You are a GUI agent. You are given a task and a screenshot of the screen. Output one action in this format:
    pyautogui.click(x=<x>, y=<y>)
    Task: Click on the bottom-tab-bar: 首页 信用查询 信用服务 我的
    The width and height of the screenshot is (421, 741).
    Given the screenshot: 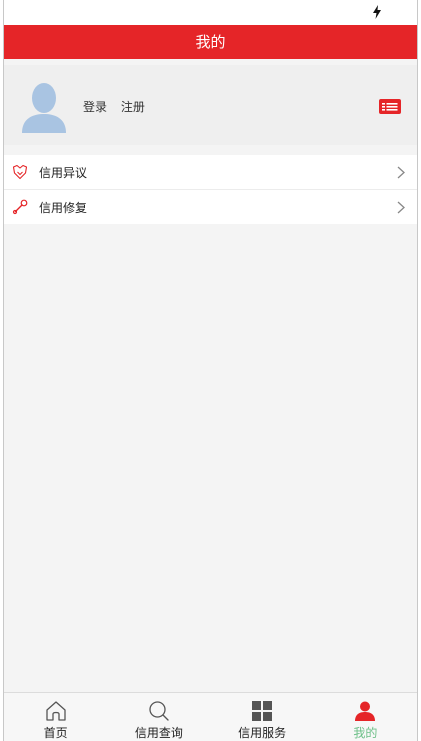 What is the action you would take?
    pyautogui.click(x=210, y=716)
    